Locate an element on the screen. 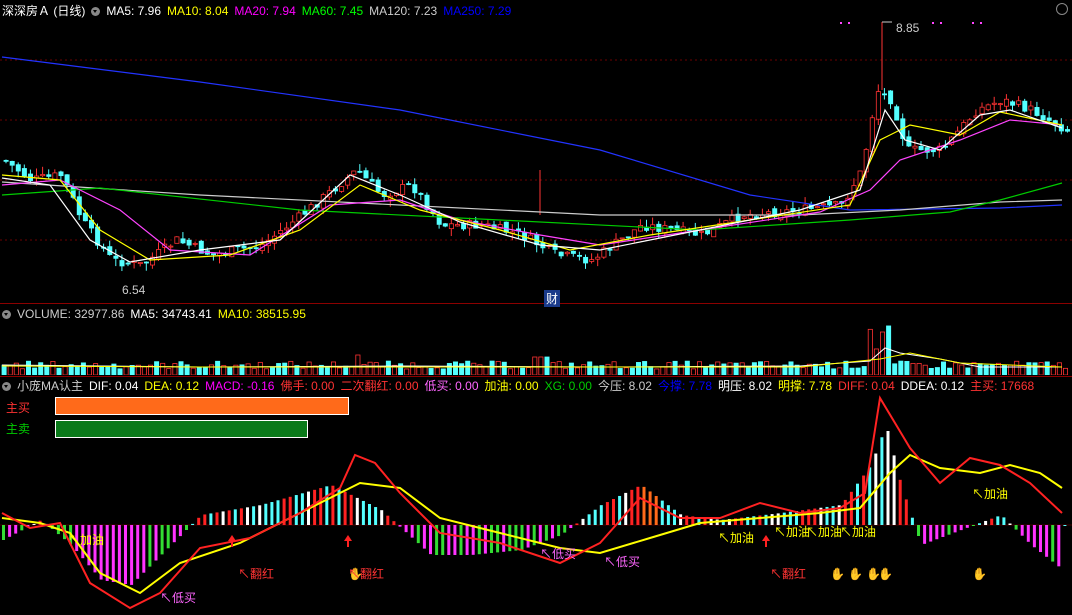 The image size is (1072, 615). main-buy-bar is located at coordinates (202, 406).